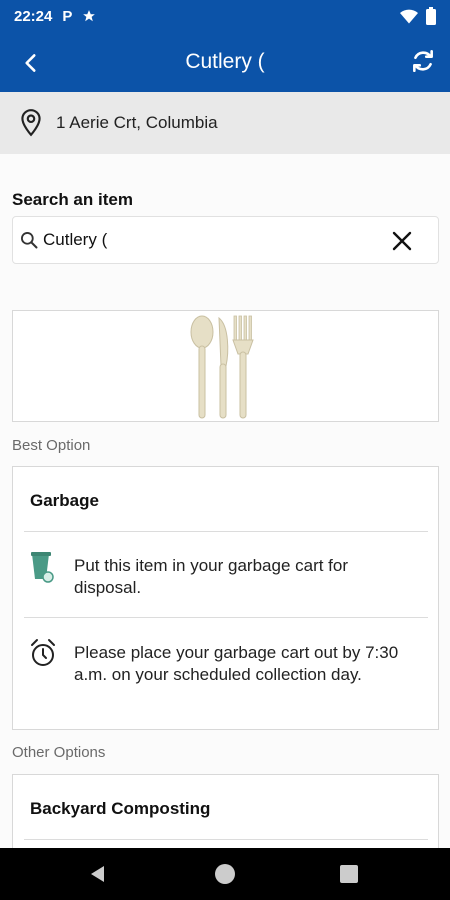  What do you see at coordinates (51, 445) in the screenshot?
I see `best-option-label: Best Option` at bounding box center [51, 445].